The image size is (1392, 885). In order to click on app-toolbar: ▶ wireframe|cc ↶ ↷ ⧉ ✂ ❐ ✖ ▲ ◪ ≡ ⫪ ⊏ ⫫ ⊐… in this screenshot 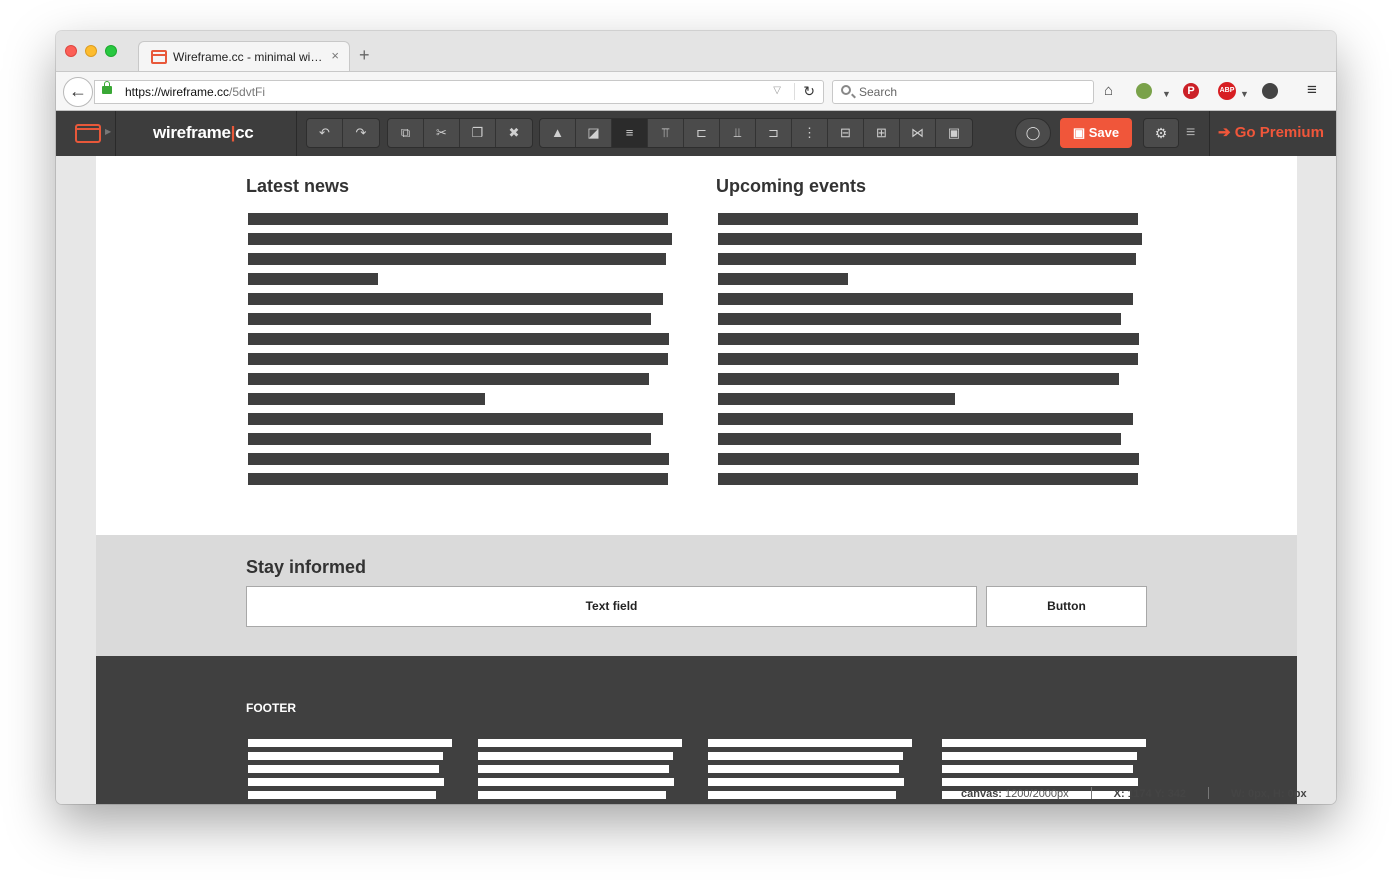, I will do `click(696, 133)`.